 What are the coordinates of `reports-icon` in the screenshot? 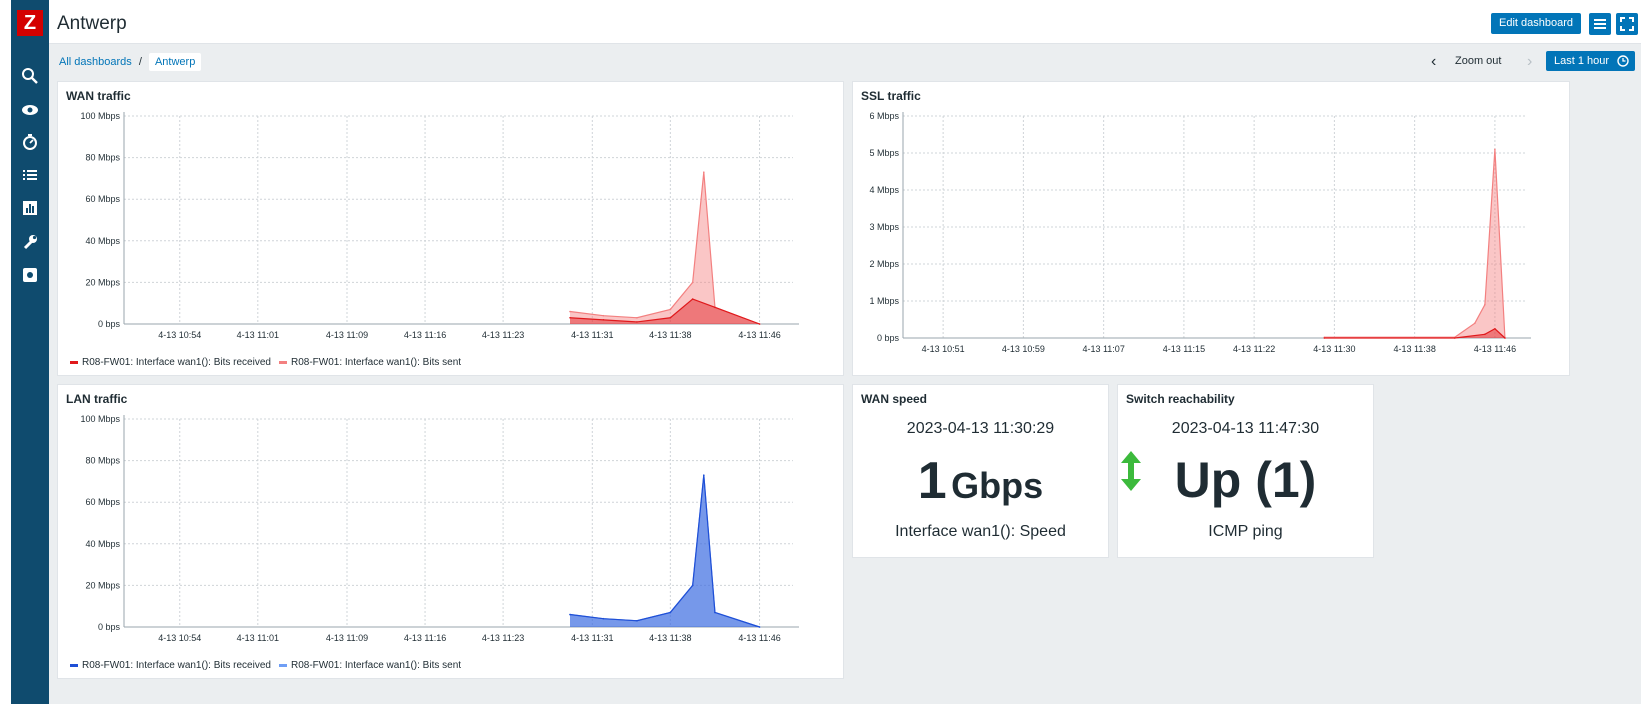 It's located at (30, 208).